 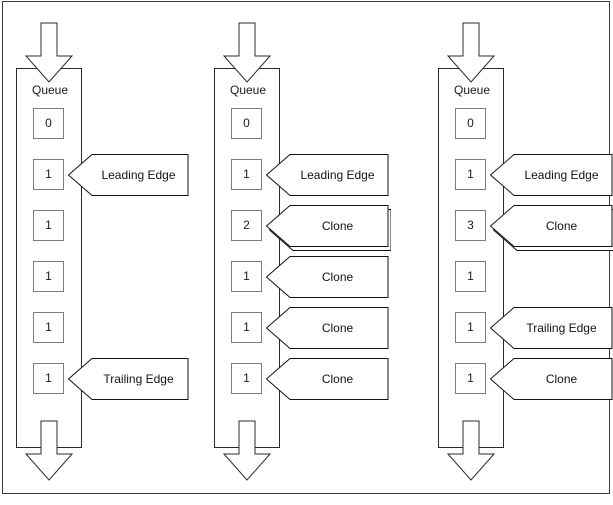 I want to click on queue-cell: 3, so click(x=470, y=225).